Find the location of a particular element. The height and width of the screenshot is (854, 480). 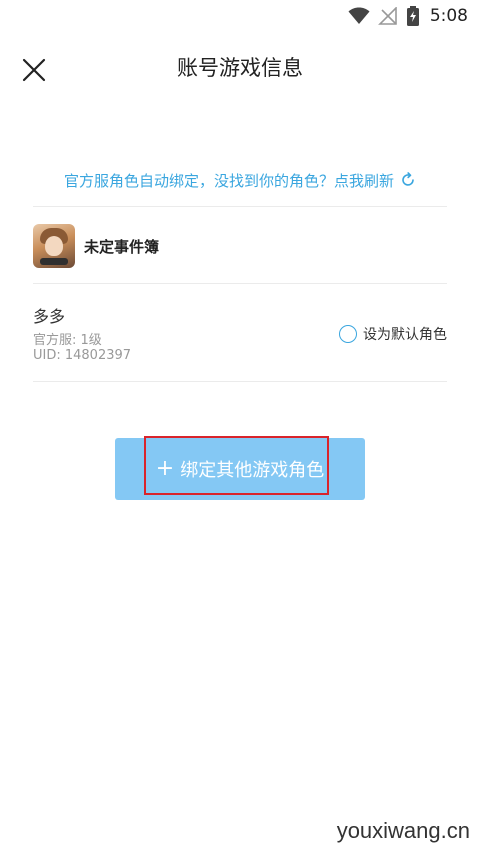

plus-icon: + is located at coordinates (165, 468).